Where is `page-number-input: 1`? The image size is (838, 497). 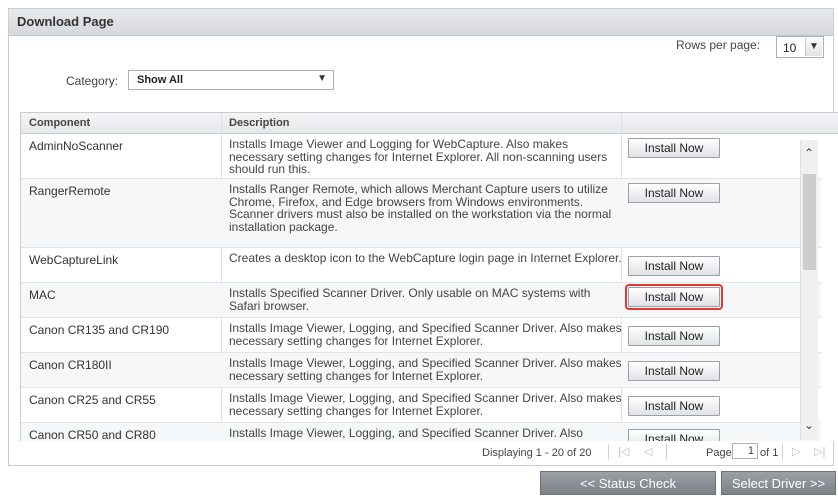 page-number-input: 1 is located at coordinates (745, 451).